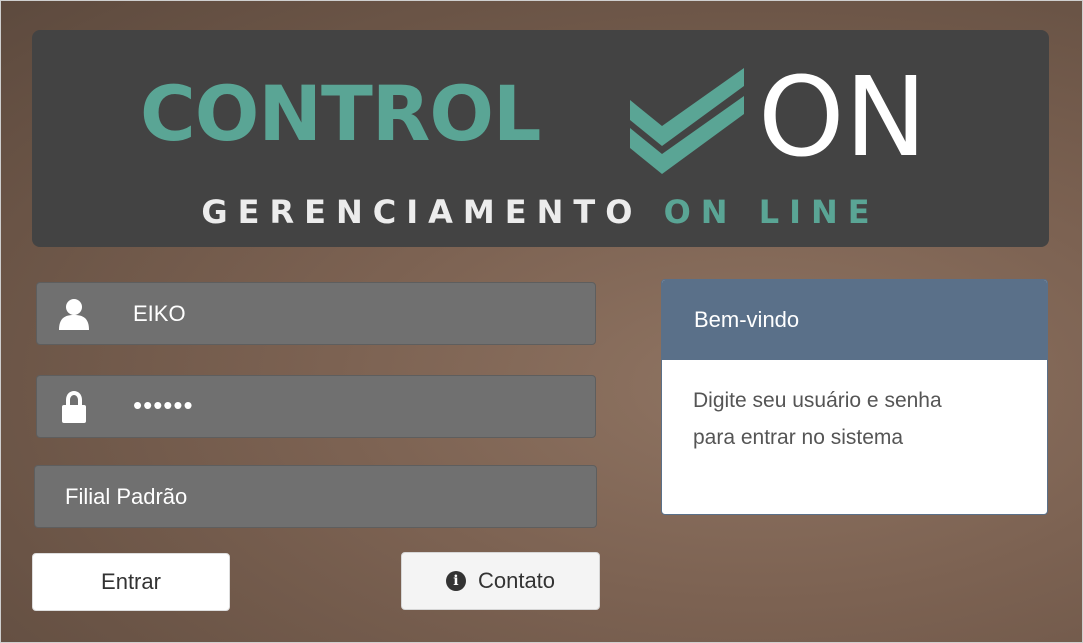 This screenshot has width=1083, height=643. Describe the element at coordinates (817, 400) in the screenshot. I see `welcome-line-1: Digite seu usuário e senha` at that location.